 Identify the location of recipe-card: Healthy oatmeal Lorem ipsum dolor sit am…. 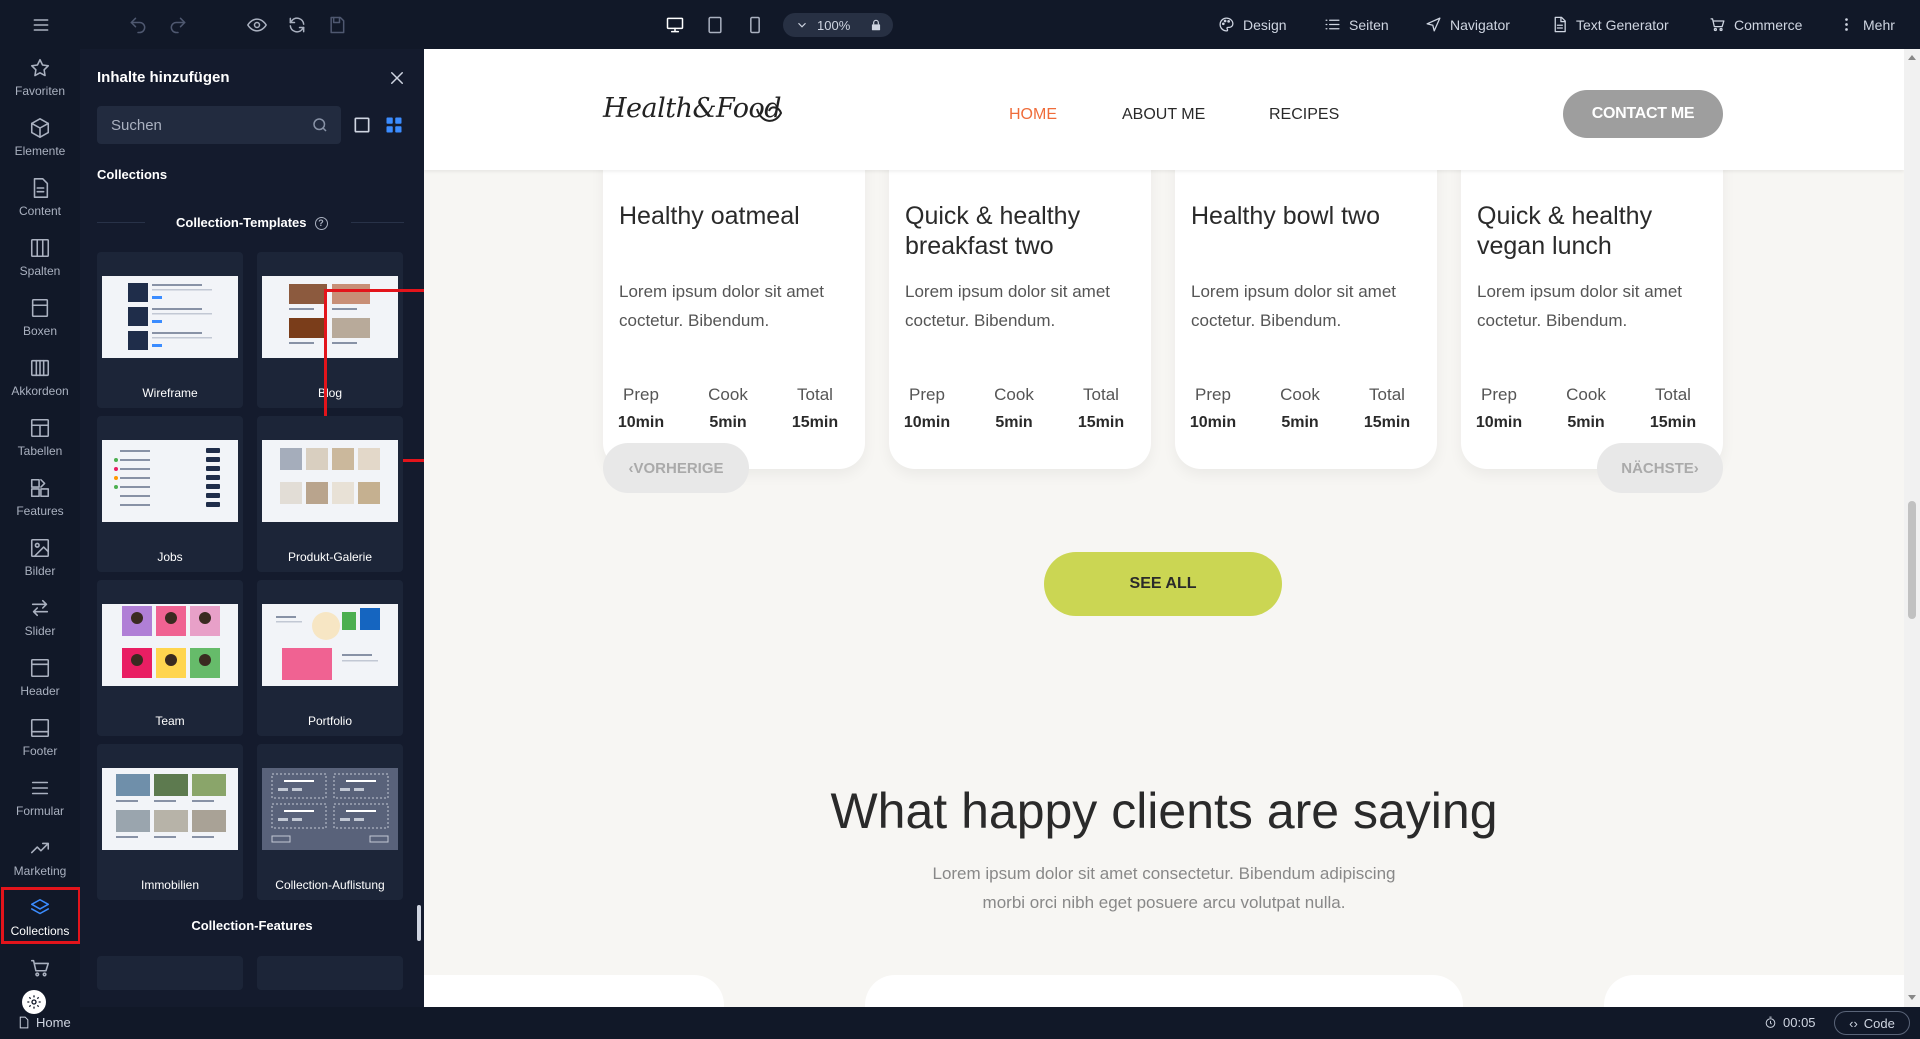
(734, 304).